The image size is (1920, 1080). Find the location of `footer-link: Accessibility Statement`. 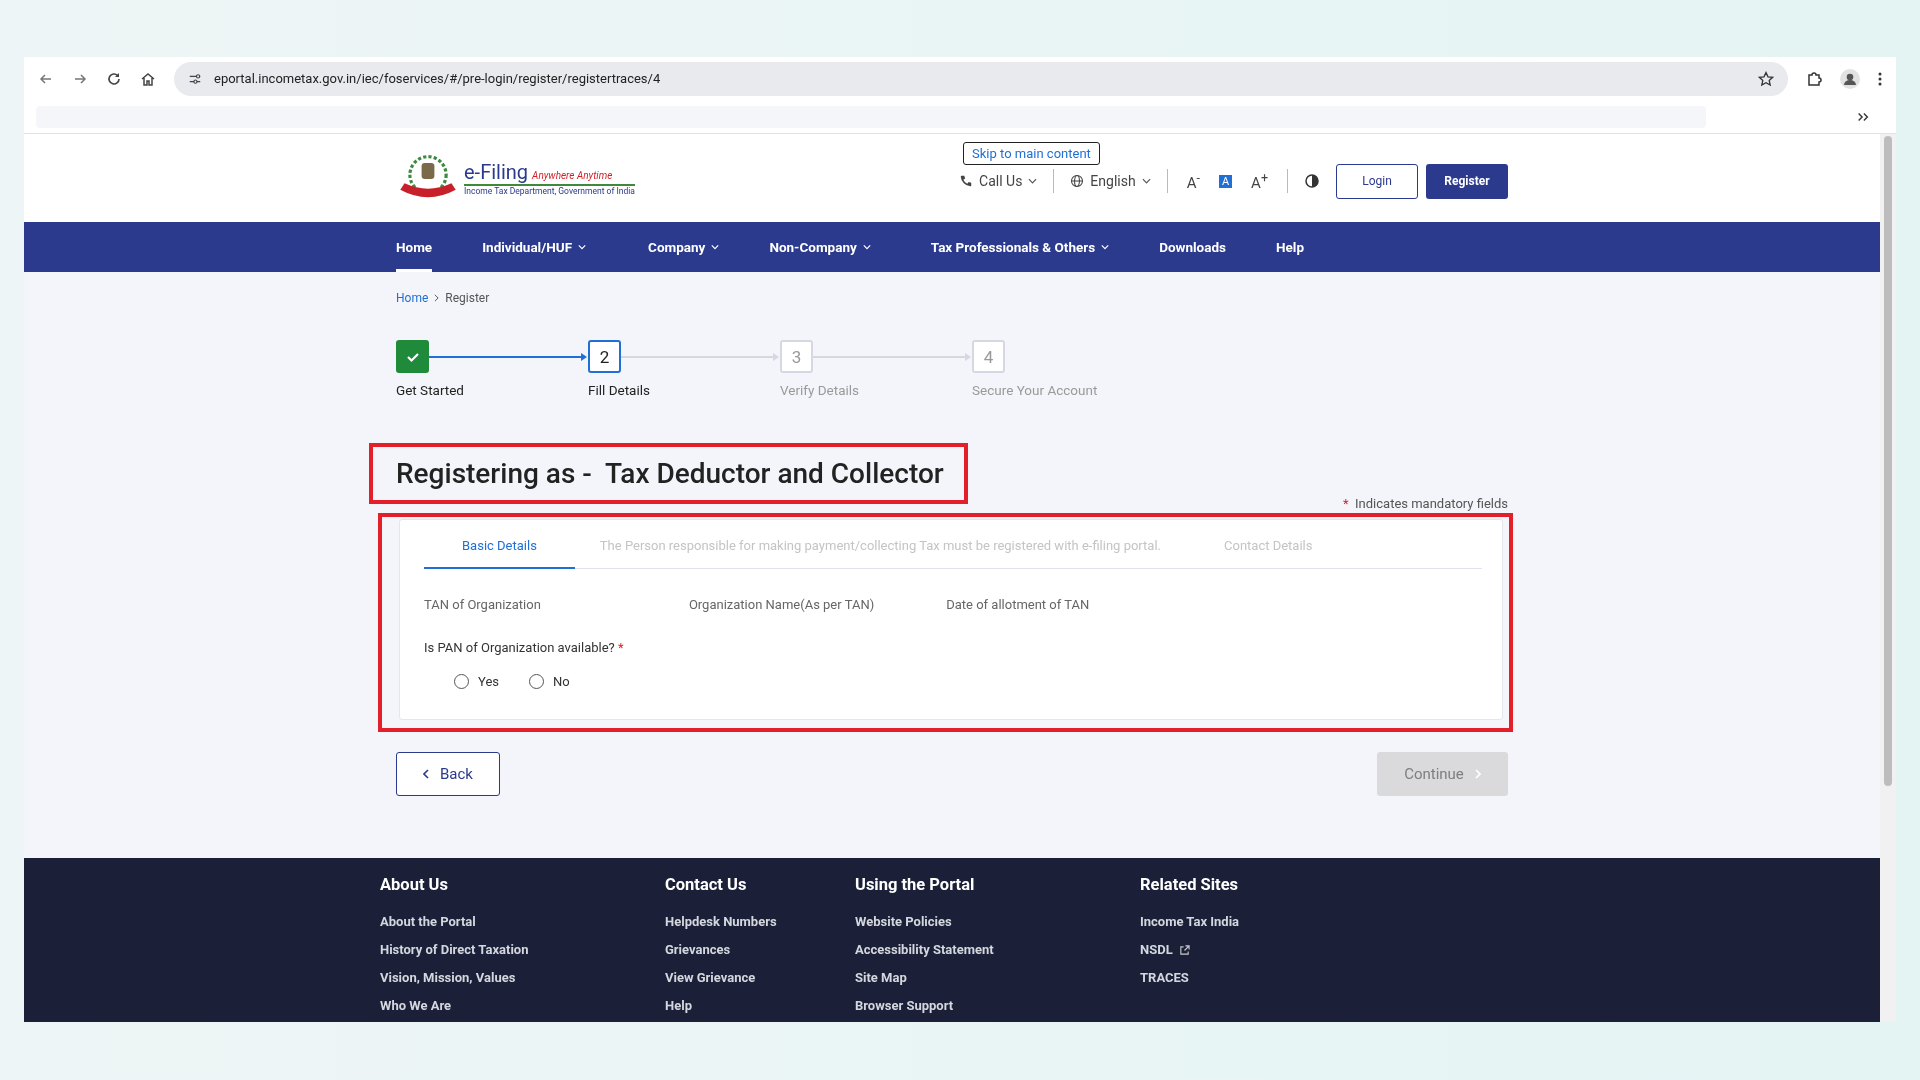

footer-link: Accessibility Statement is located at coordinates (997, 950).